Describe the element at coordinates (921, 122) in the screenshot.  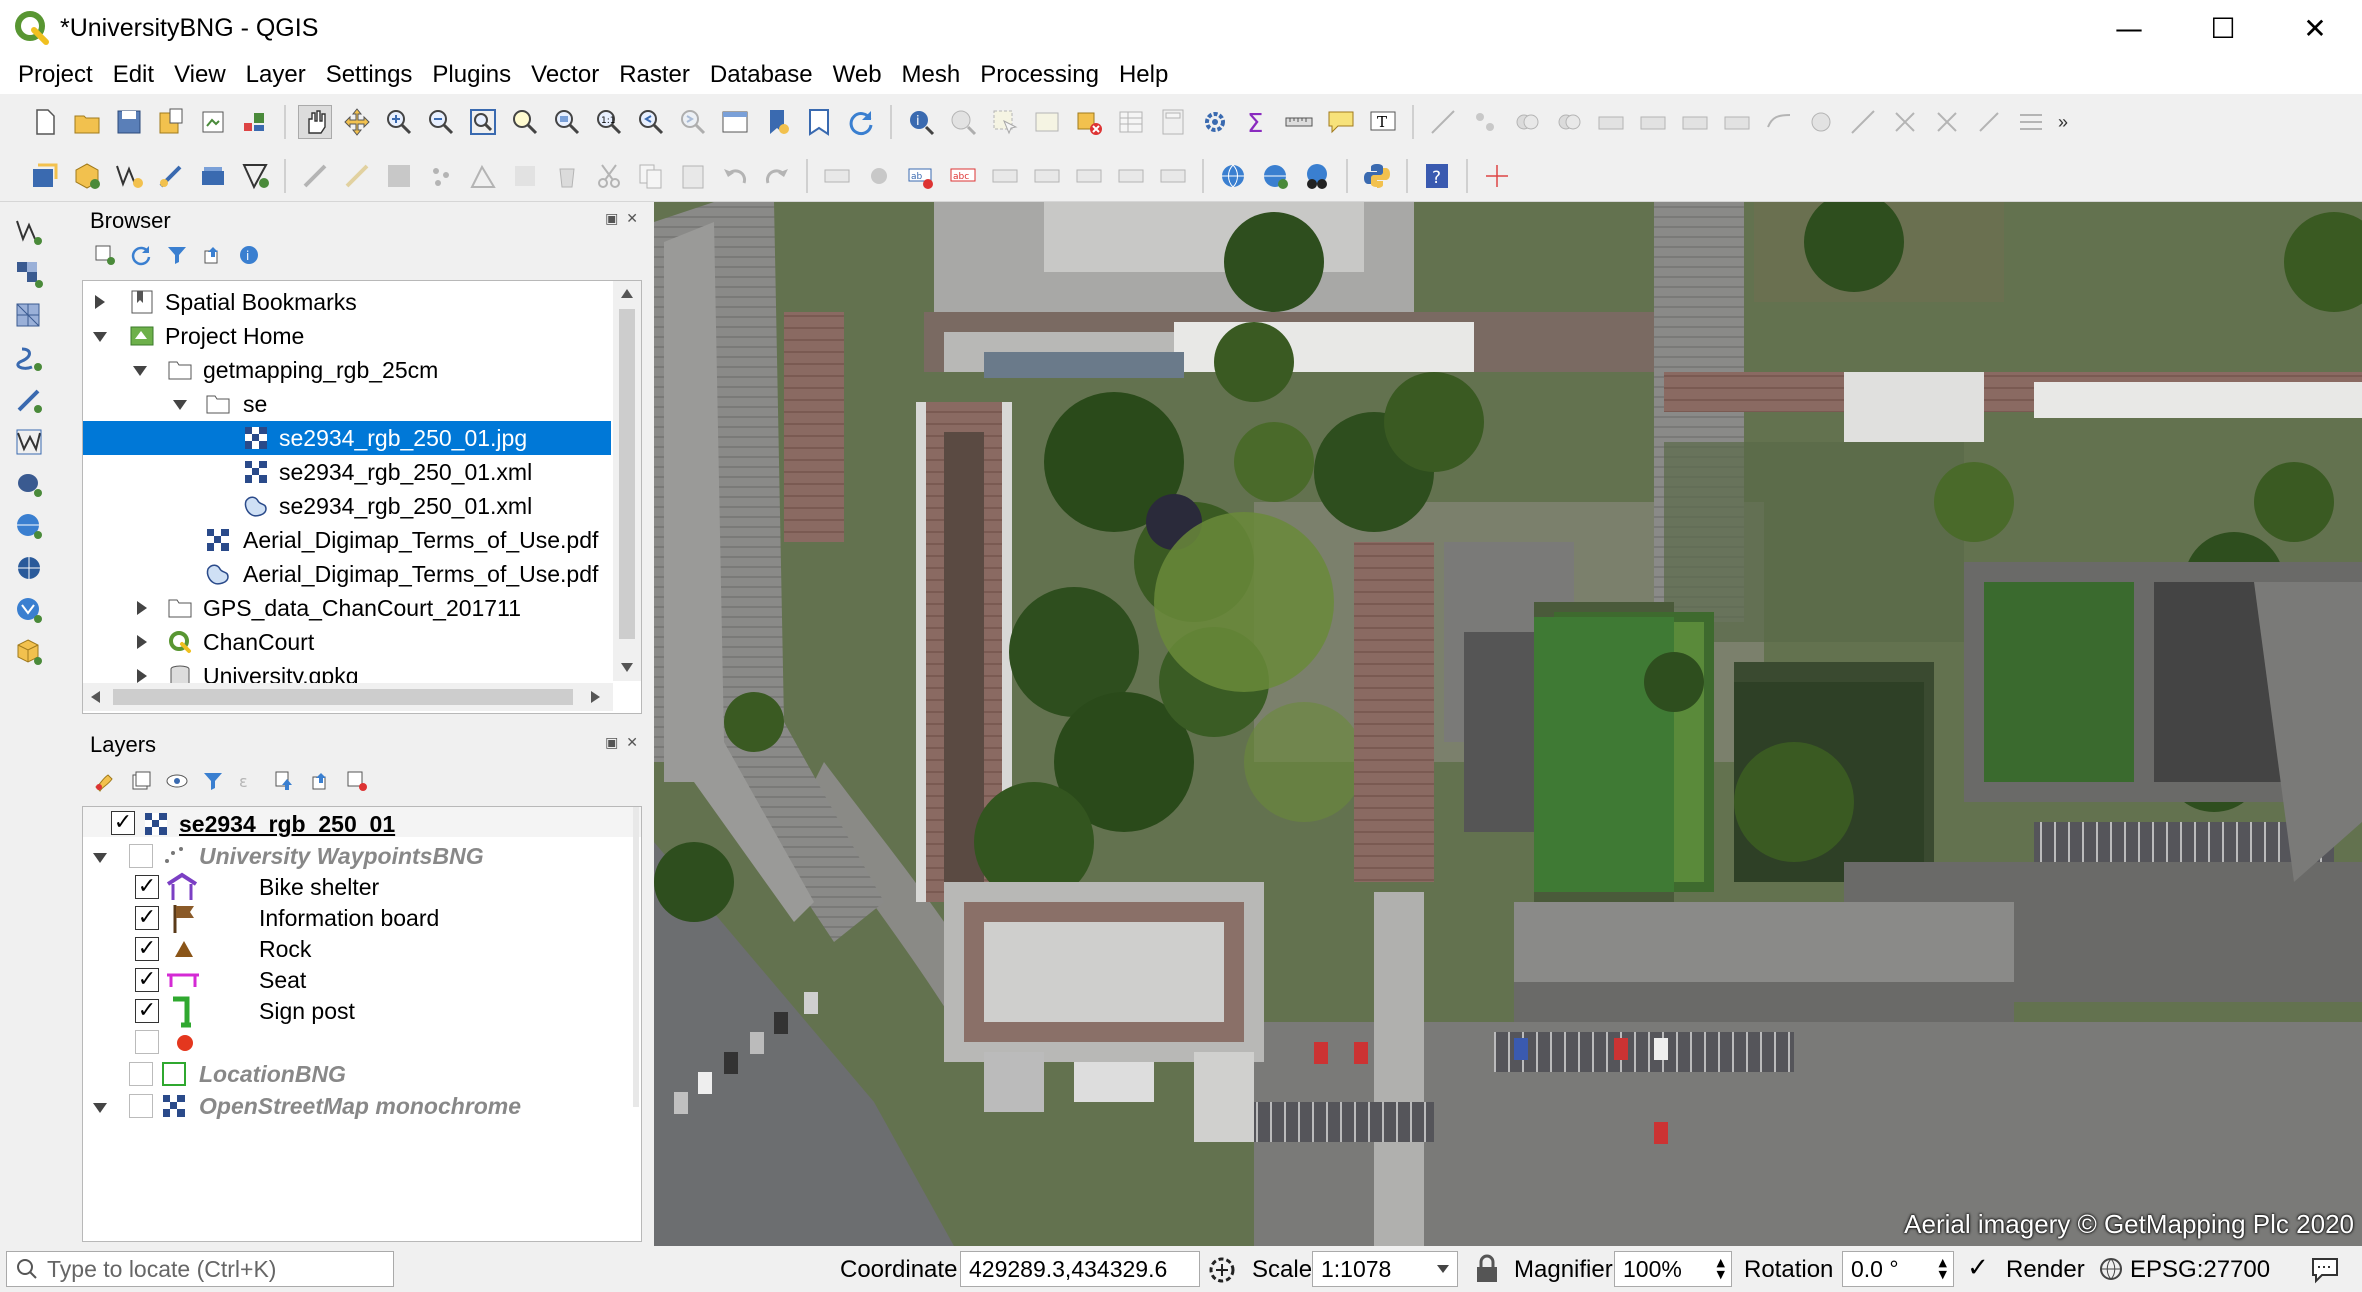
I see `identify-features-icon: i` at that location.